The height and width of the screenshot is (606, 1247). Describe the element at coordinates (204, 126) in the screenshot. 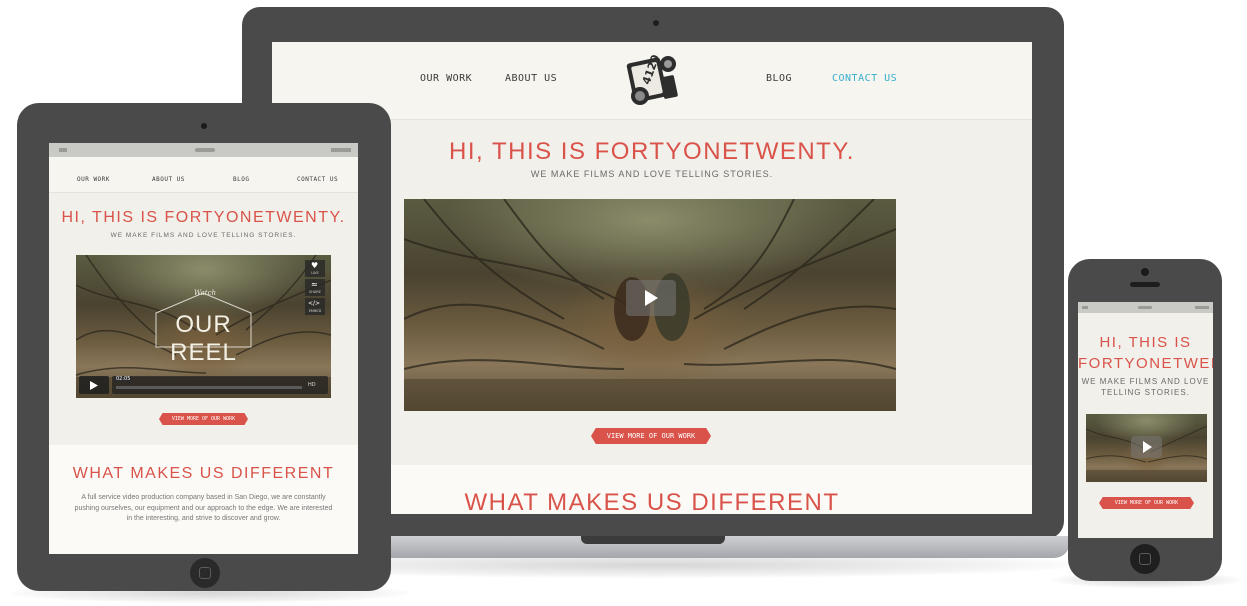

I see `tablet-camera` at that location.